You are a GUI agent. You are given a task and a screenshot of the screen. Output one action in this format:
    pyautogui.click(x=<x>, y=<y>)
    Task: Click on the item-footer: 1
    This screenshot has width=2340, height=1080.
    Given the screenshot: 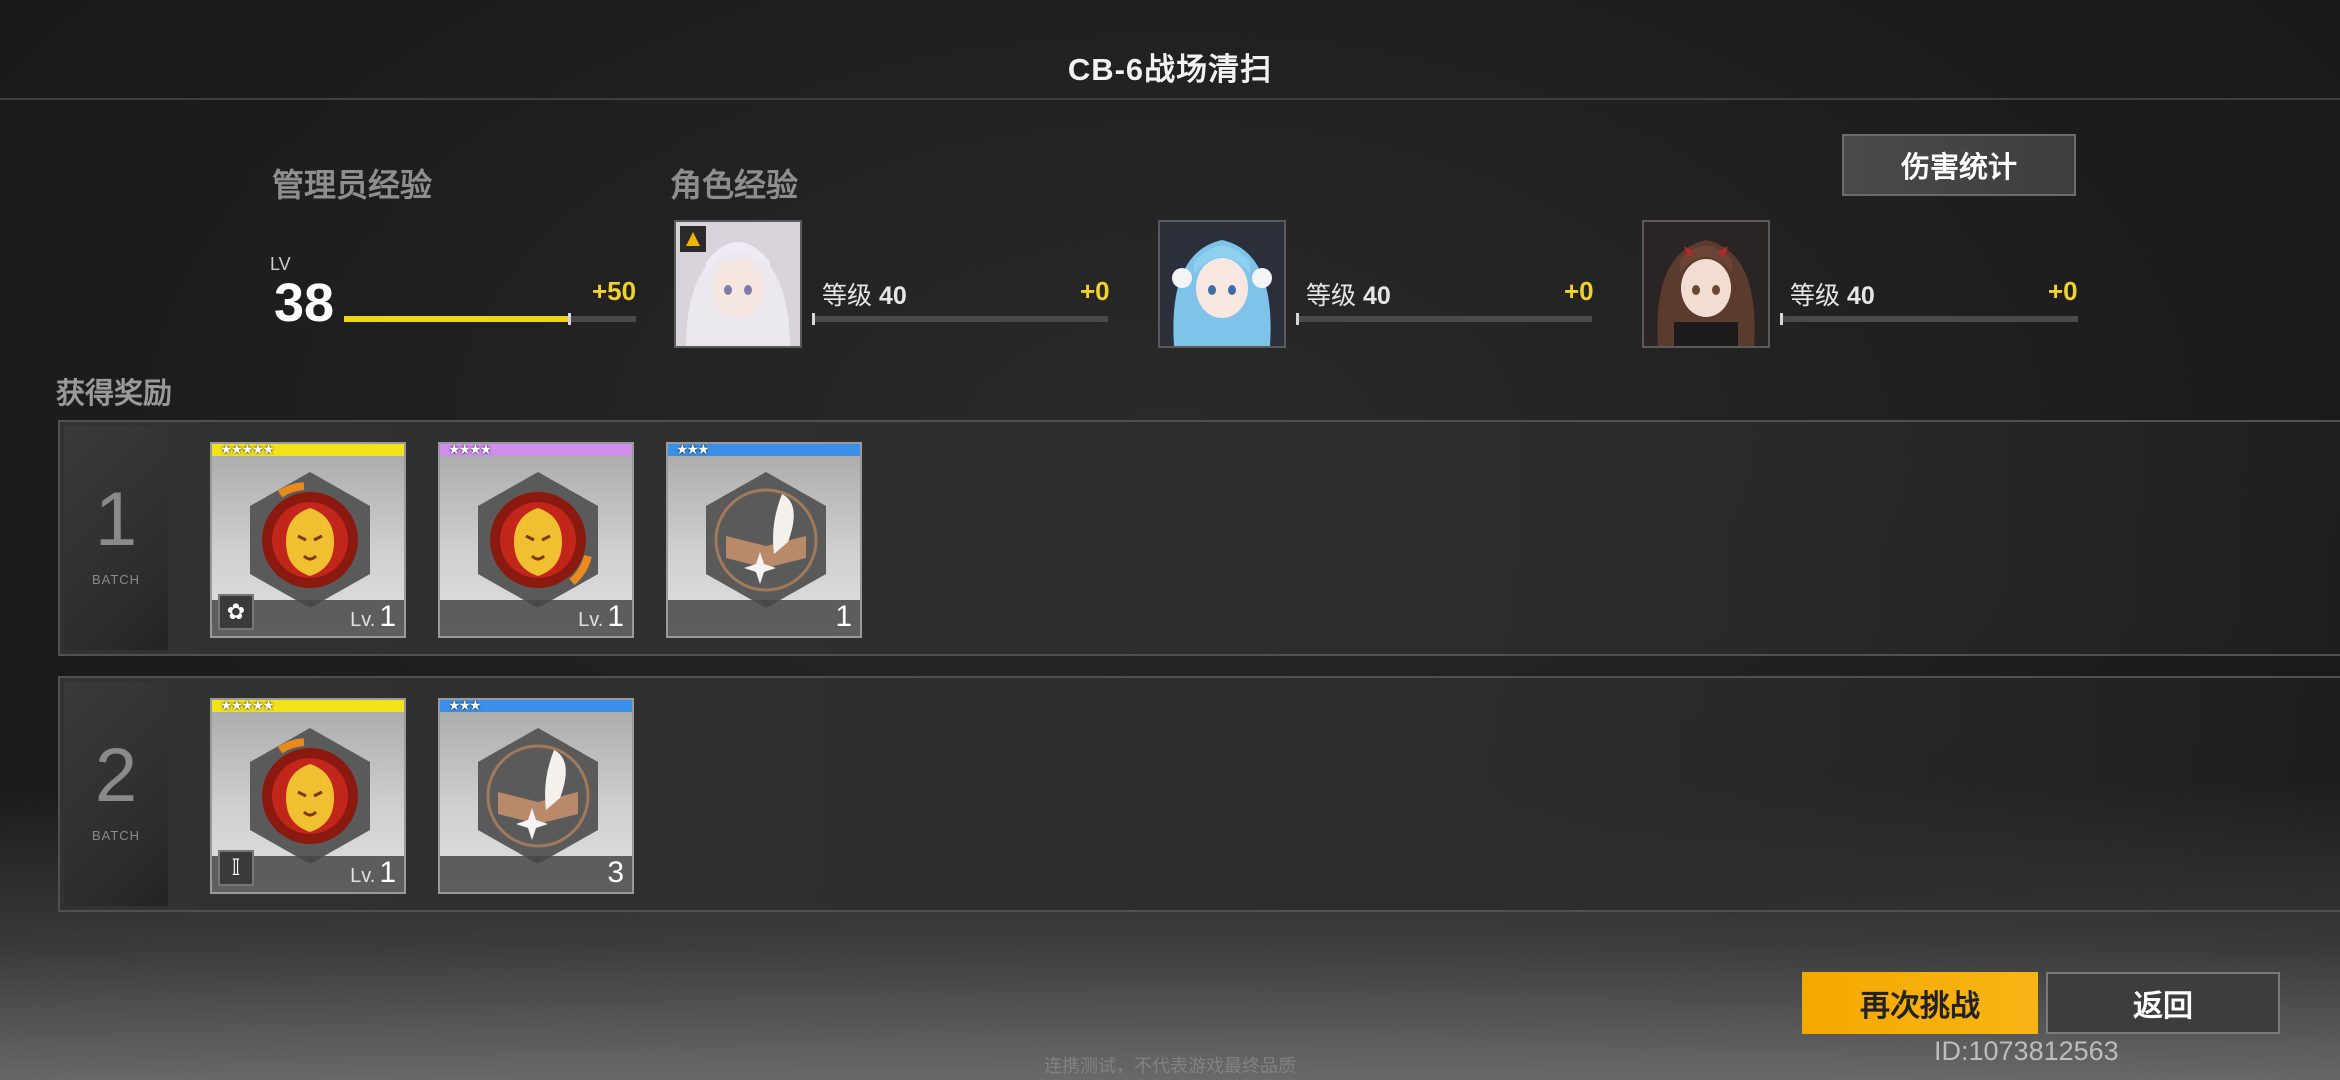 What is the action you would take?
    pyautogui.click(x=764, y=618)
    